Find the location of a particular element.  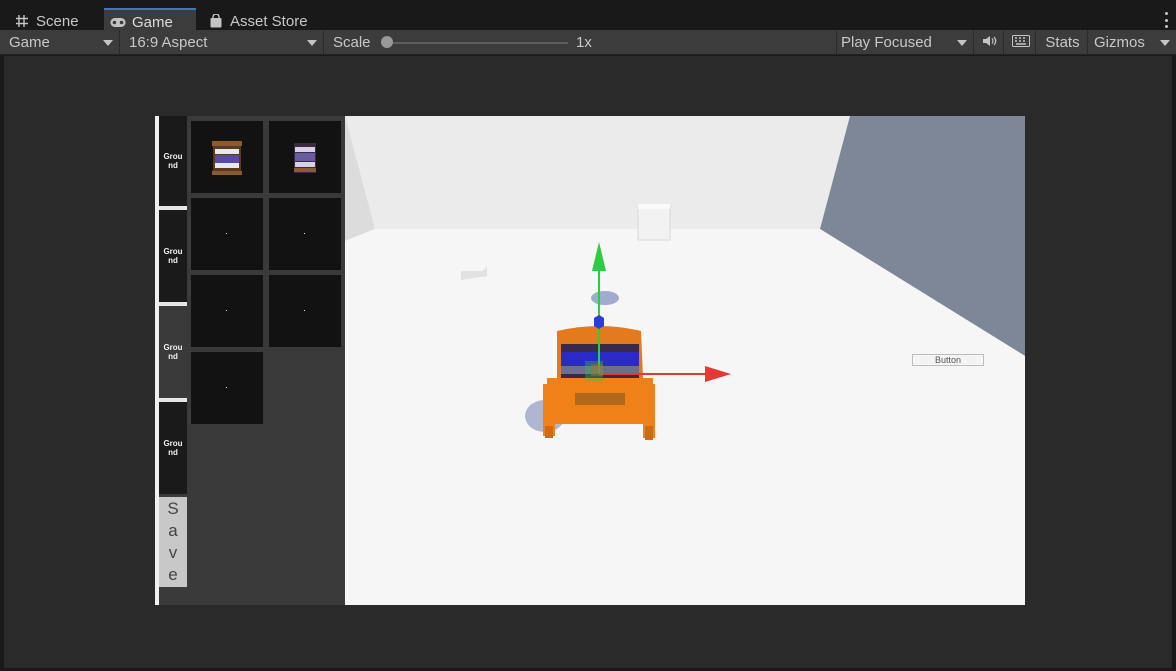

stats-label: Stats is located at coordinates (1062, 42).